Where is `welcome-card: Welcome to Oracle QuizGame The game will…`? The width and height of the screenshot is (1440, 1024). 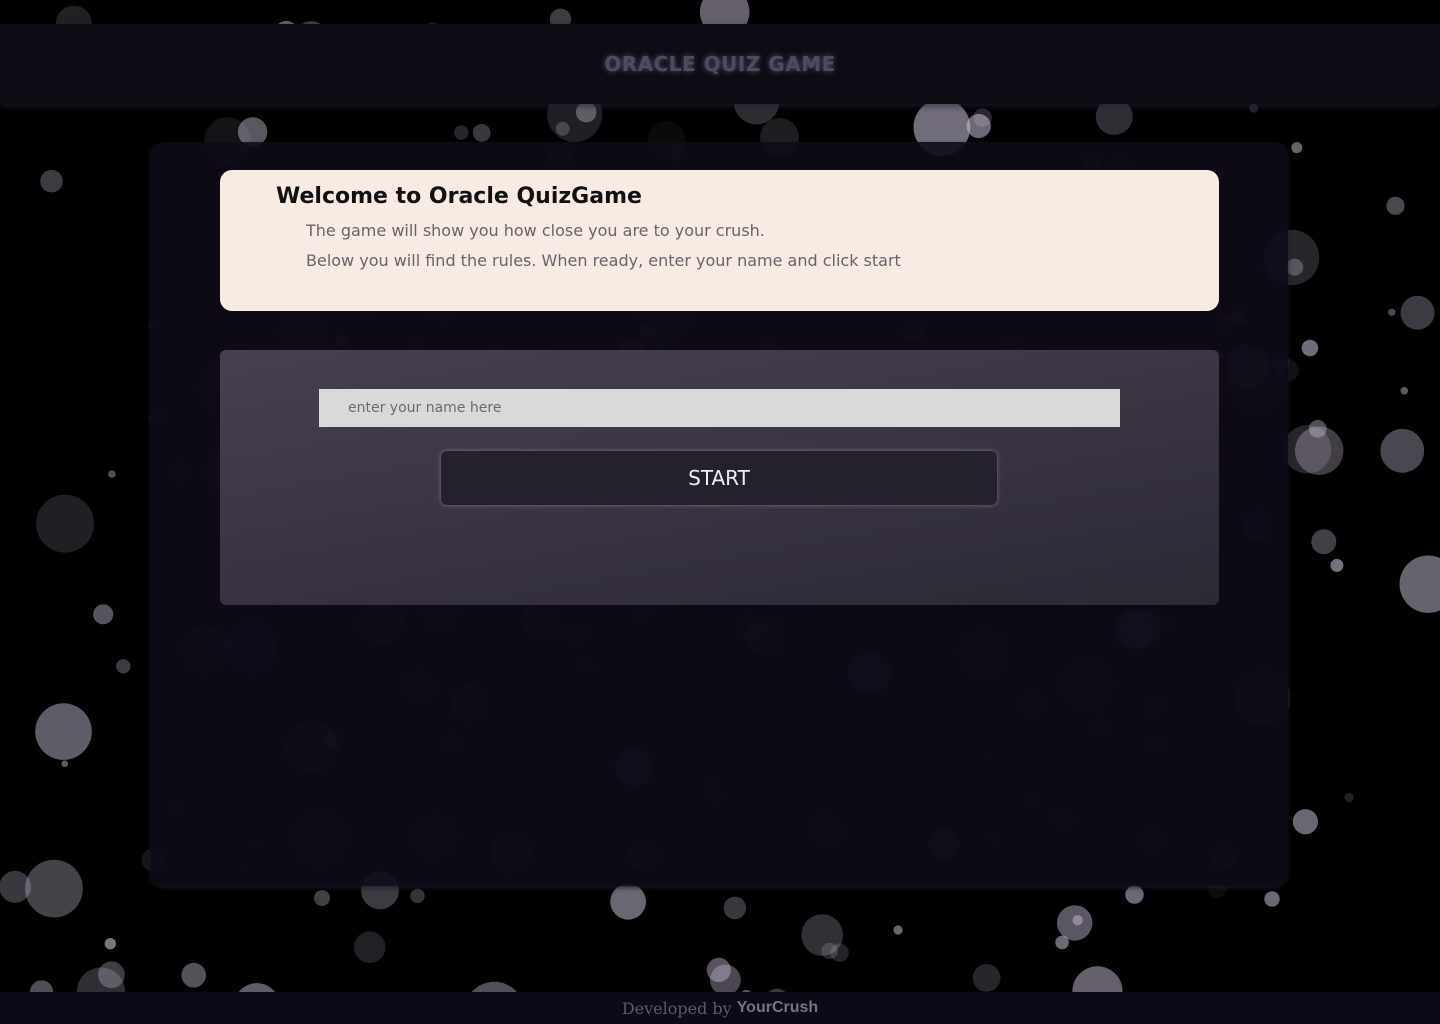
welcome-card: Welcome to Oracle QuizGame The game will… is located at coordinates (719, 240).